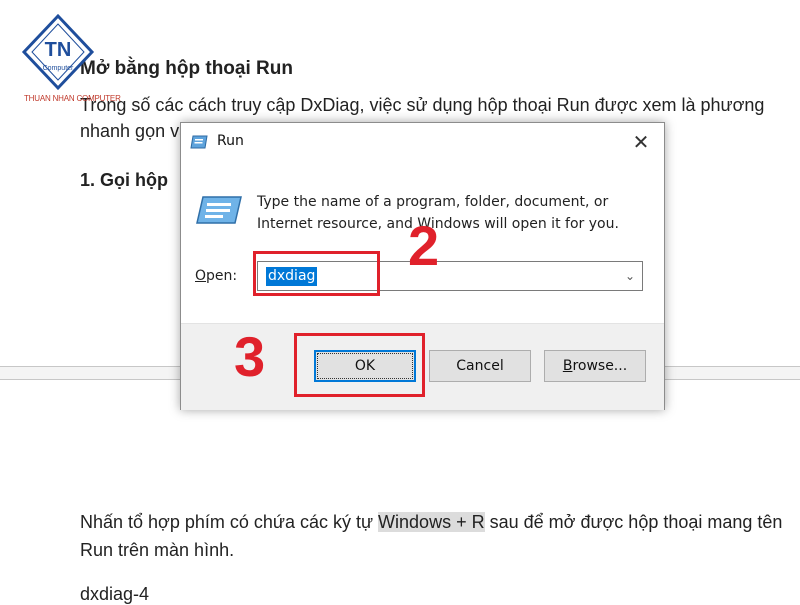 This screenshot has width=800, height=605. I want to click on annotation-box-input, so click(316, 273).